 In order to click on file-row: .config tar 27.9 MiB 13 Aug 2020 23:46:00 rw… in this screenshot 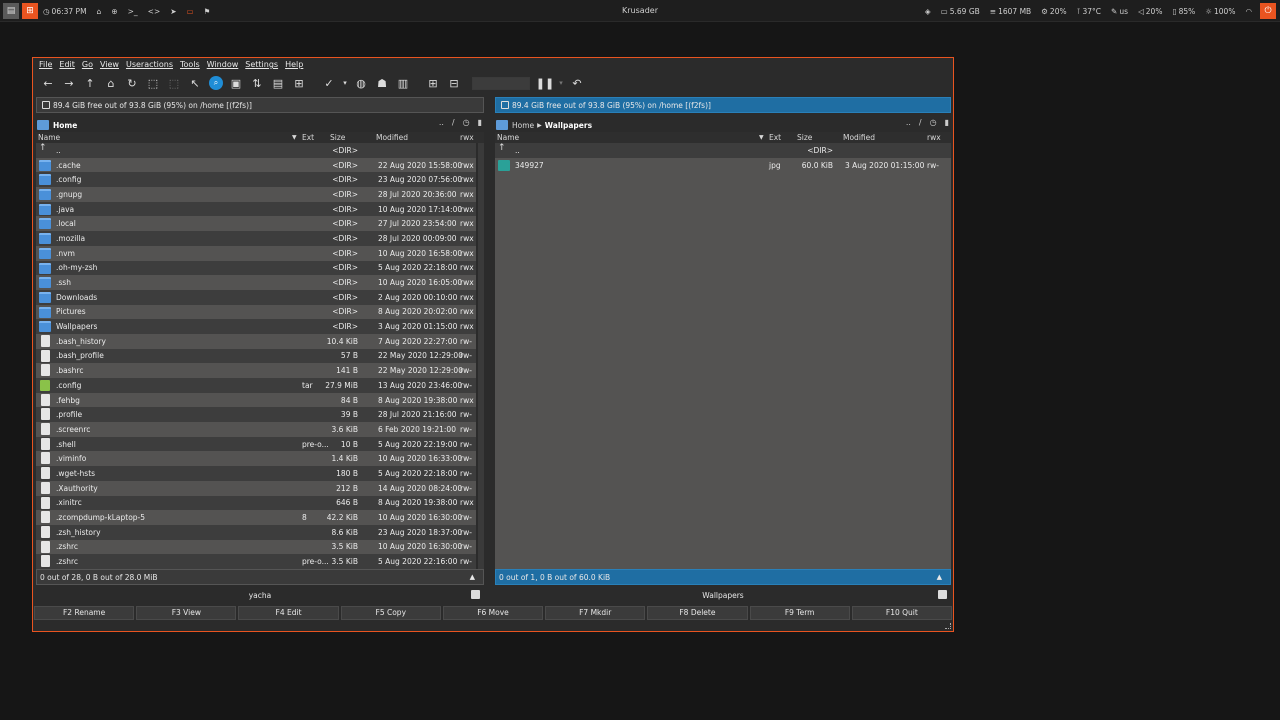, I will do `click(256, 385)`.